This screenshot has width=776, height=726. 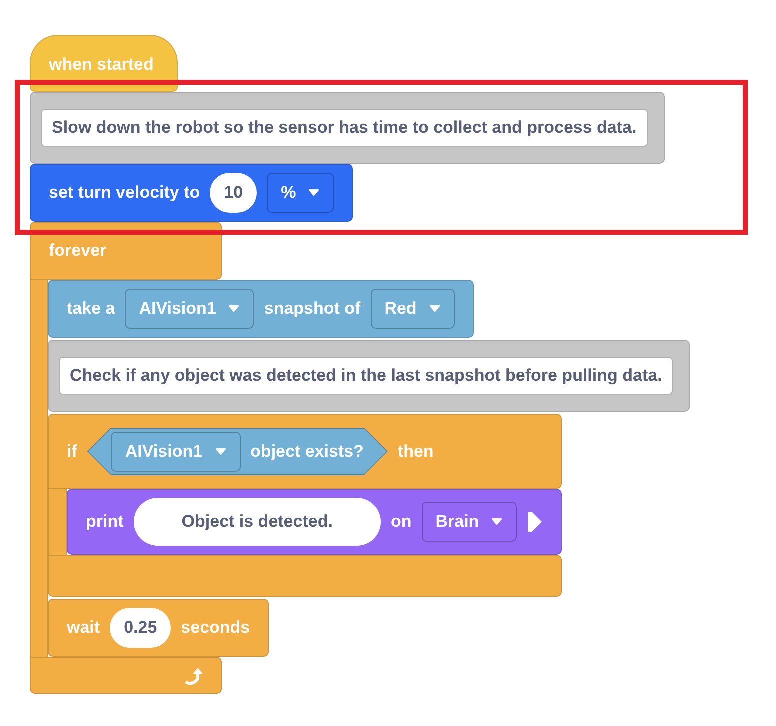 What do you see at coordinates (261, 309) in the screenshot?
I see `code-block: take a AIVision1 snapshot of Red` at bounding box center [261, 309].